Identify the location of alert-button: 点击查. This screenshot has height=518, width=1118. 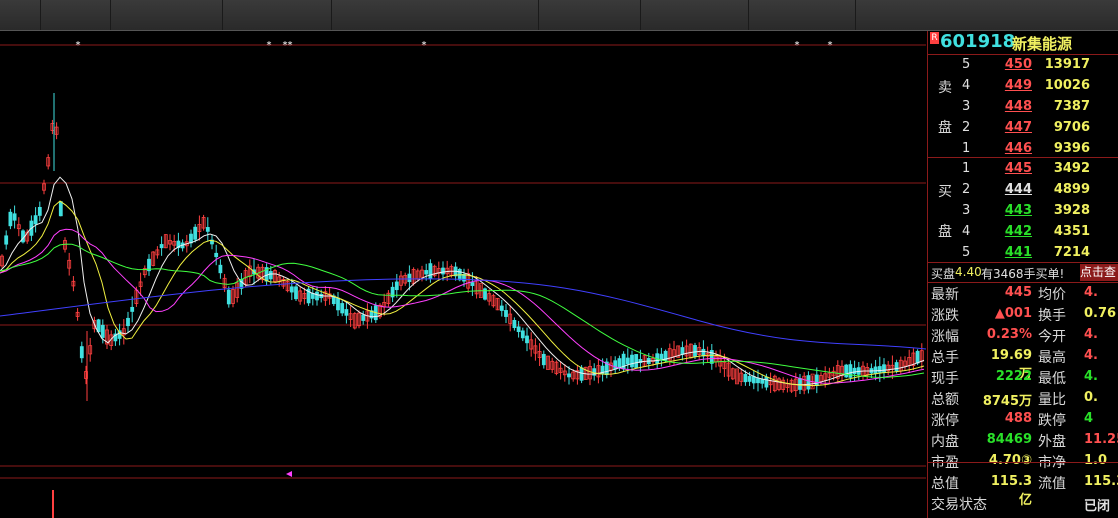
(1099, 272).